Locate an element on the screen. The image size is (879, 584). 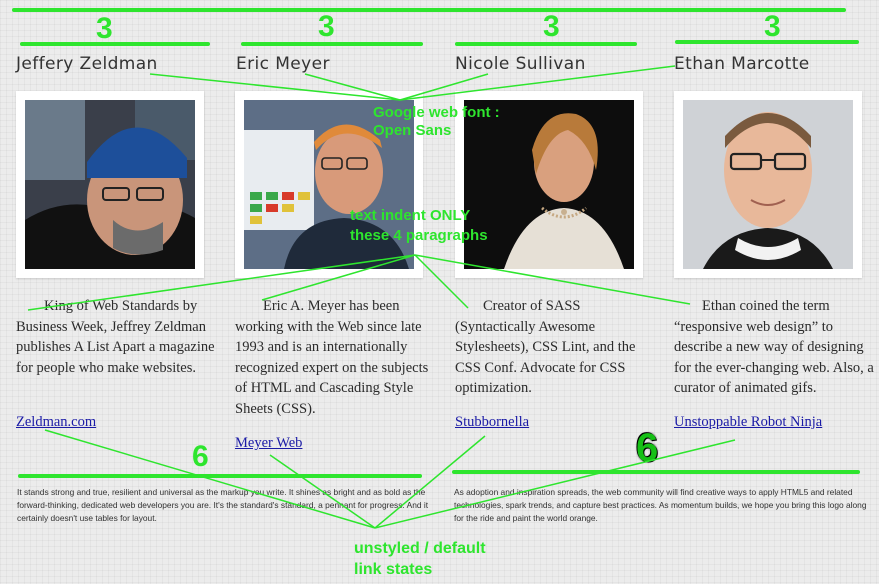
annotation-font-note-line2: Open Sans is located at coordinates (412, 130).